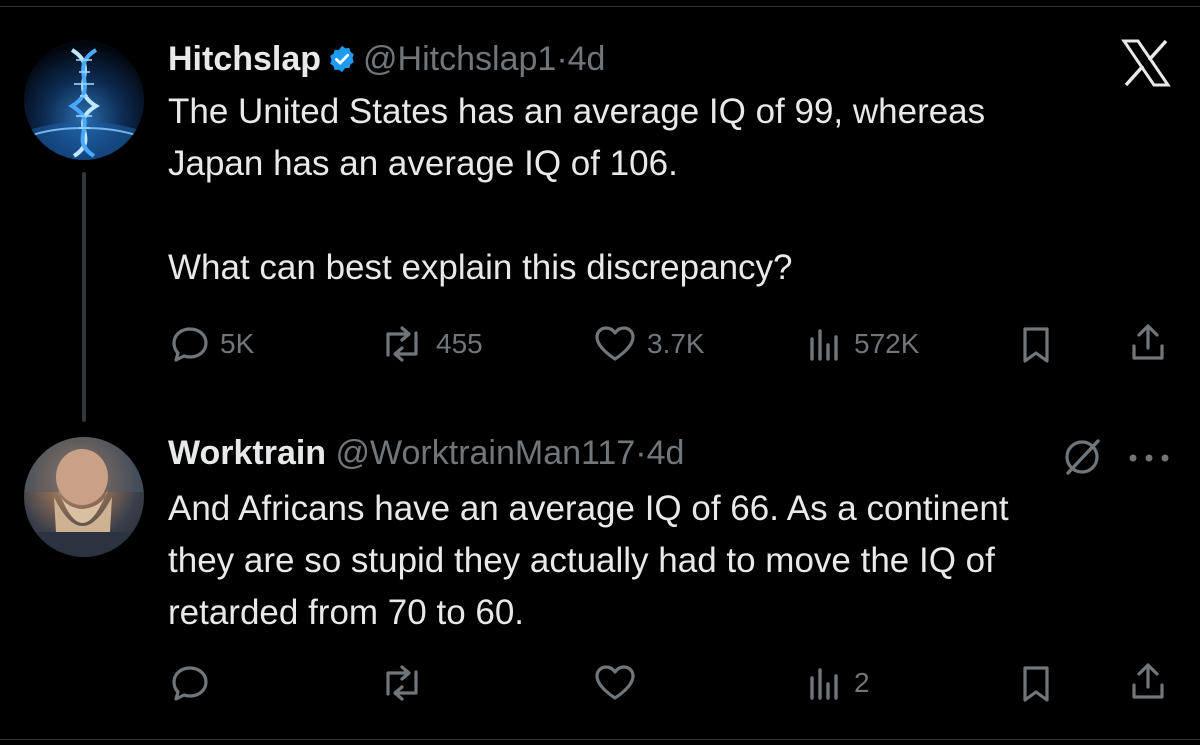 The image size is (1200, 745). I want to click on reply-button, so click(195, 683).